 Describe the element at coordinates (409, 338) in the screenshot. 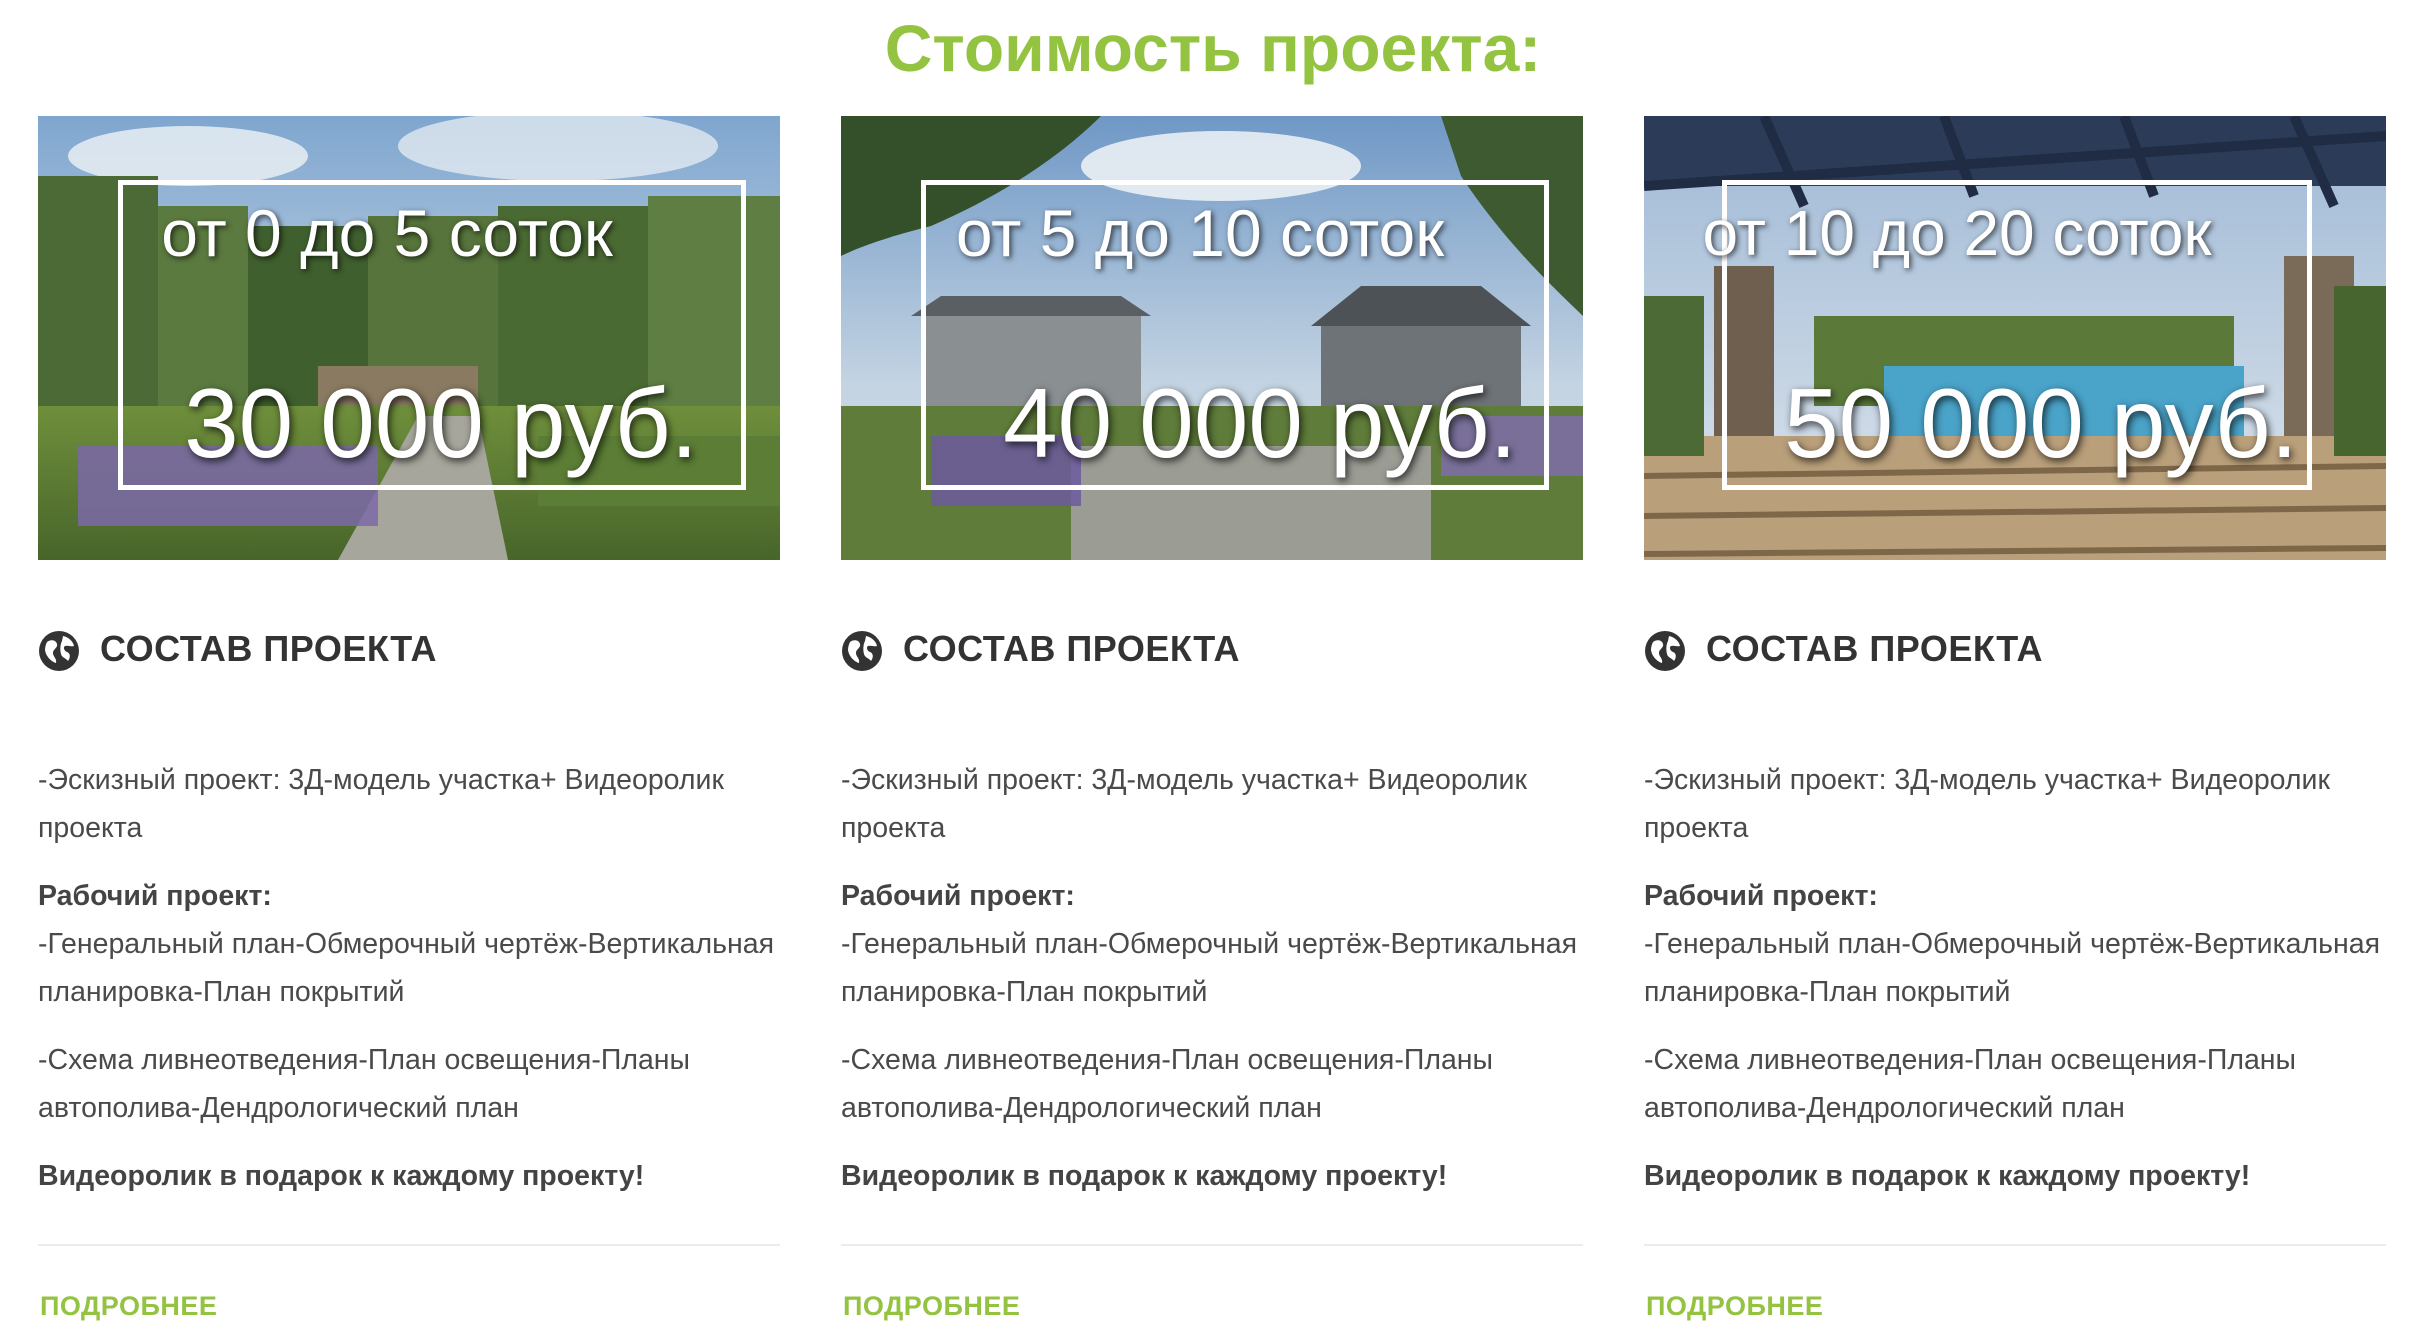

I see `card-image: от 0 до 5 соток 30 000 руб.` at that location.